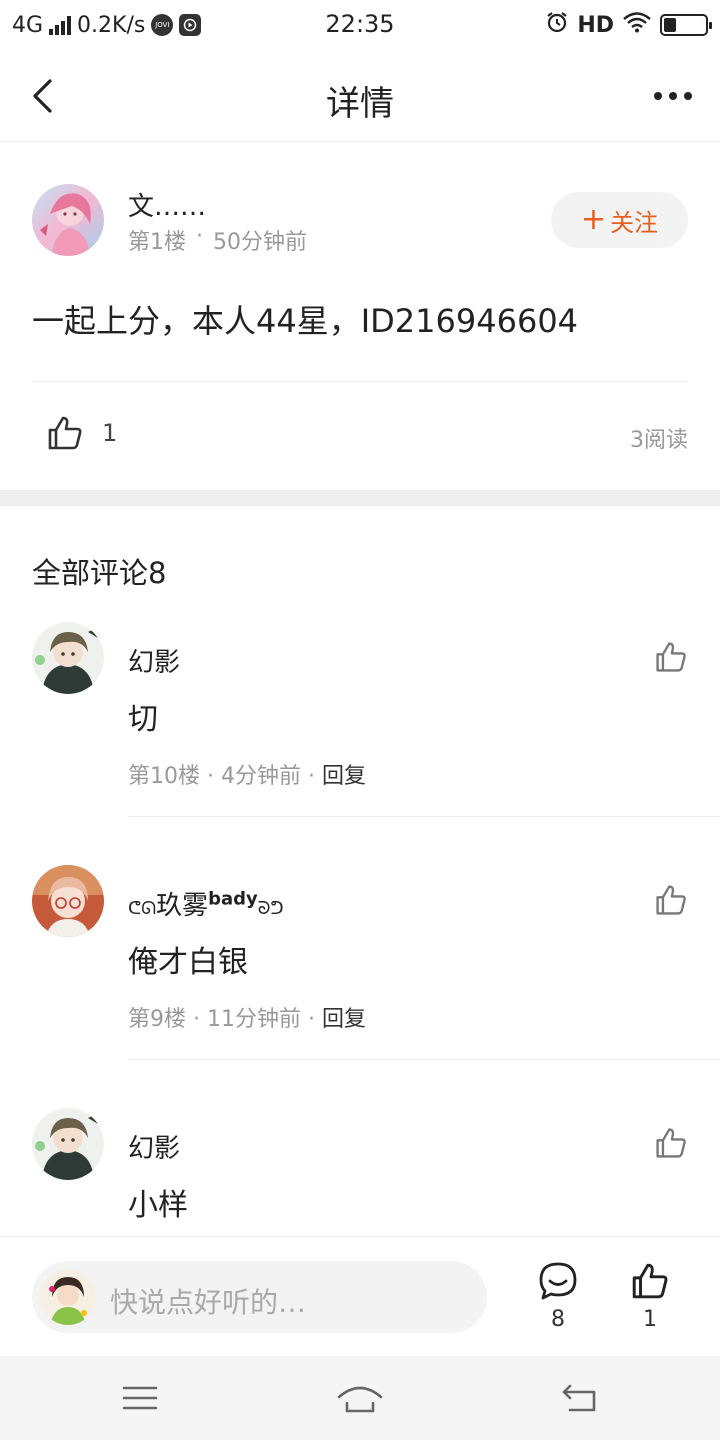 This screenshot has width=720, height=1440. I want to click on post-meta: 第1楼 · 50分钟前, so click(217, 240).